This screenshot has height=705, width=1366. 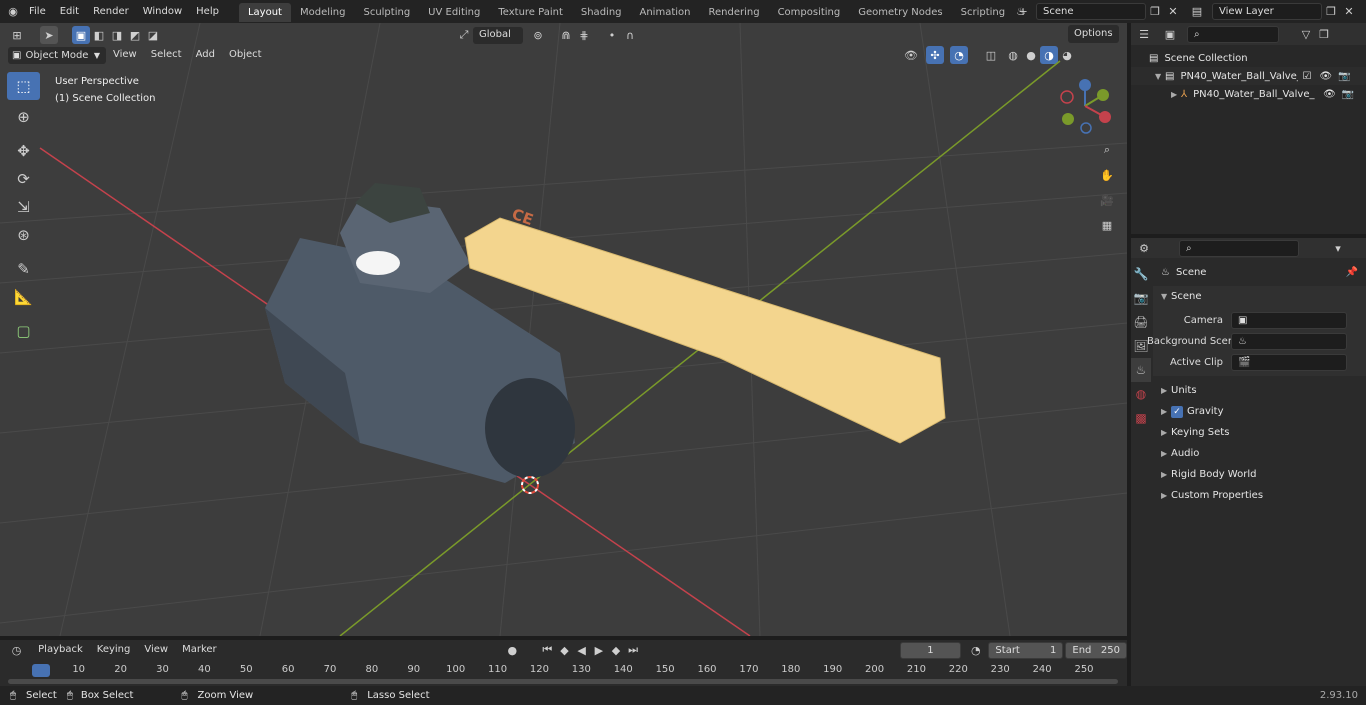 What do you see at coordinates (1191, 272) in the screenshot?
I see `properties-context-label: Scene` at bounding box center [1191, 272].